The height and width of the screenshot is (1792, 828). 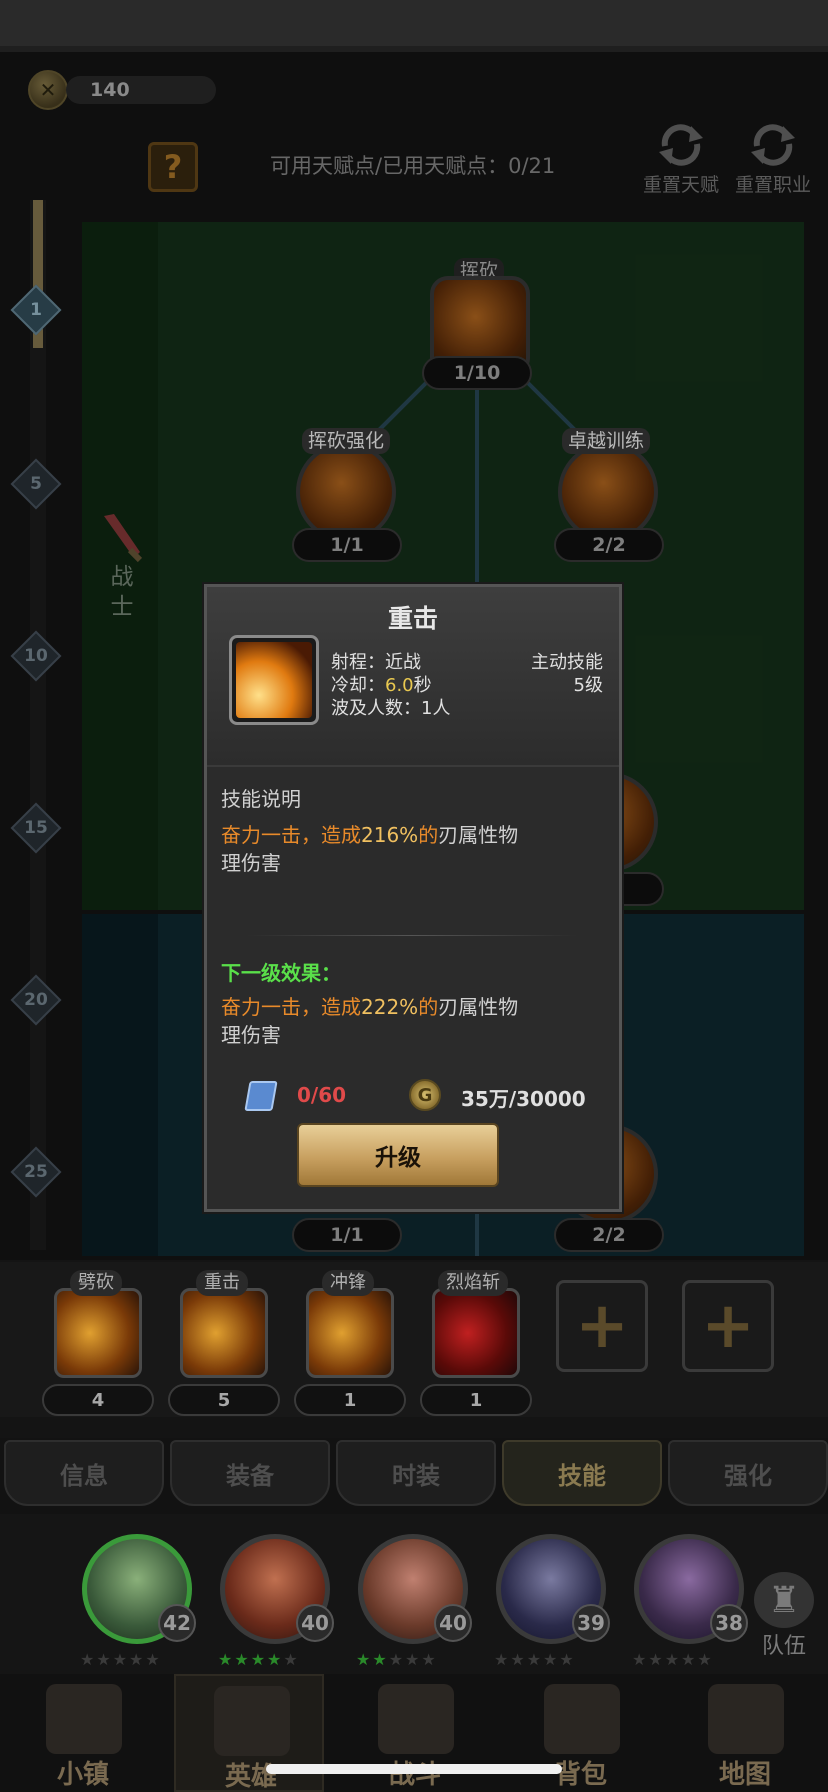 I want to click on skill-book-icon, so click(x=261, y=1096).